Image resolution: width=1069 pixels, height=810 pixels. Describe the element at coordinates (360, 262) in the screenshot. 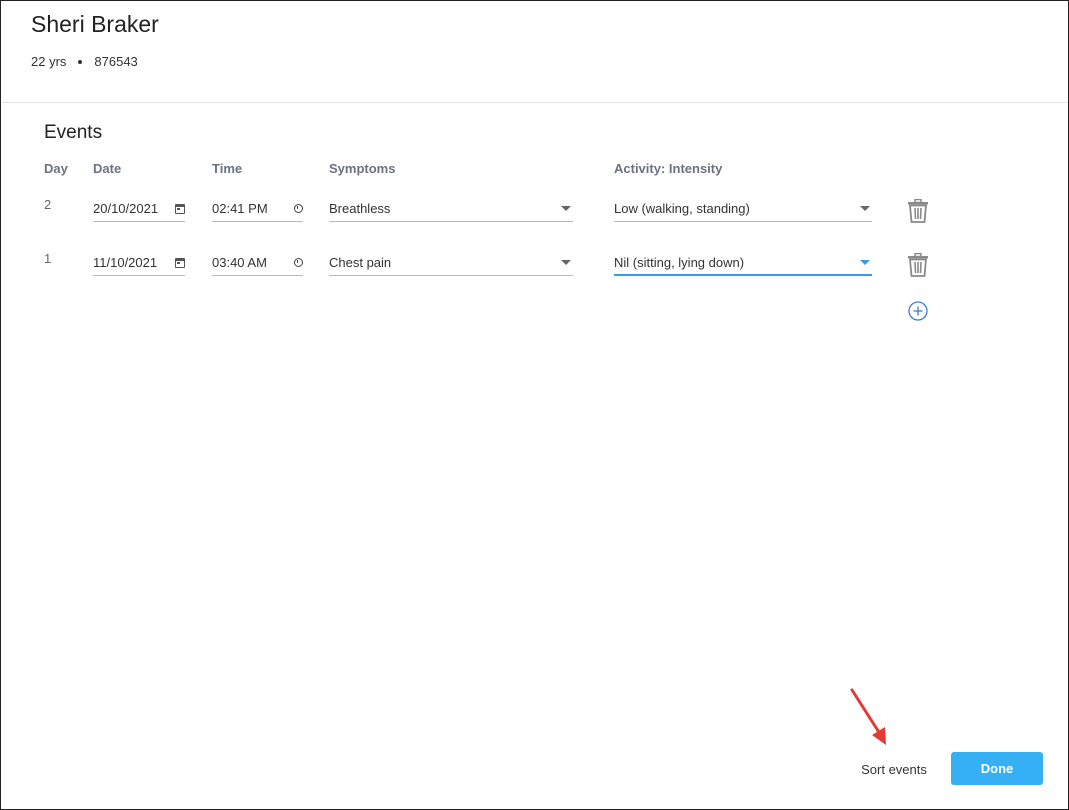

I see `symptom-value: Chest pain` at that location.